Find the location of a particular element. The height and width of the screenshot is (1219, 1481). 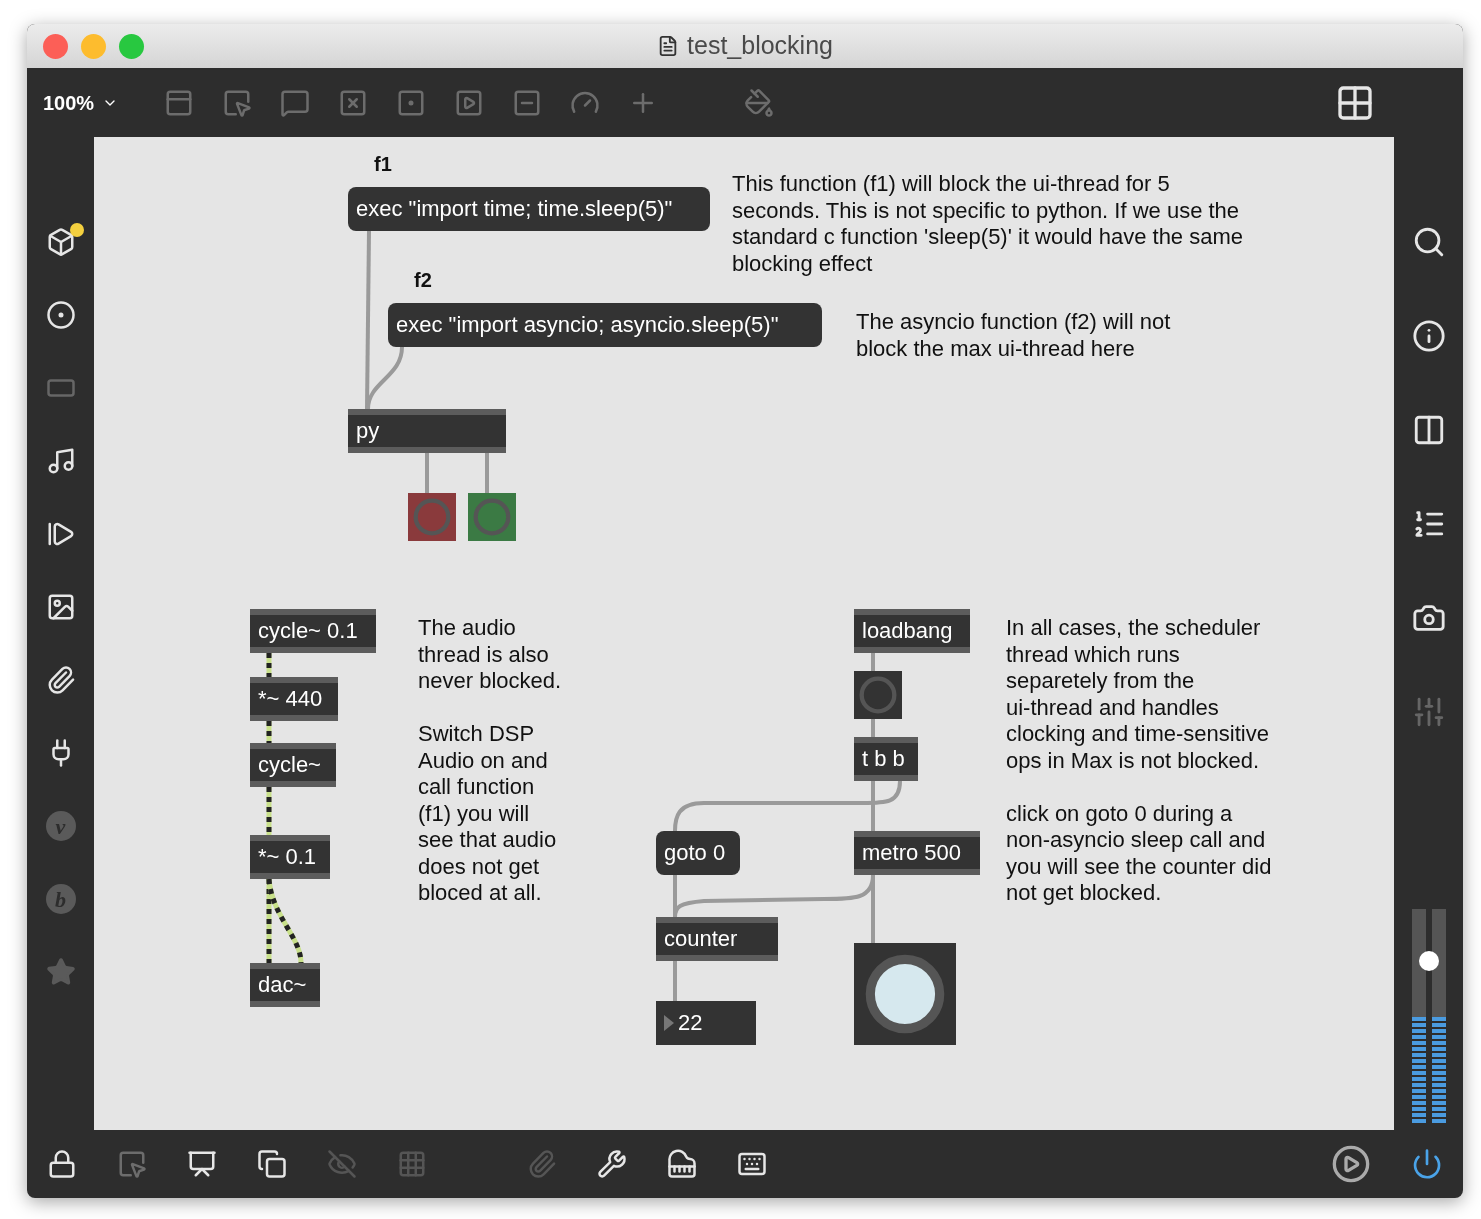

play-icon is located at coordinates (1351, 1164).